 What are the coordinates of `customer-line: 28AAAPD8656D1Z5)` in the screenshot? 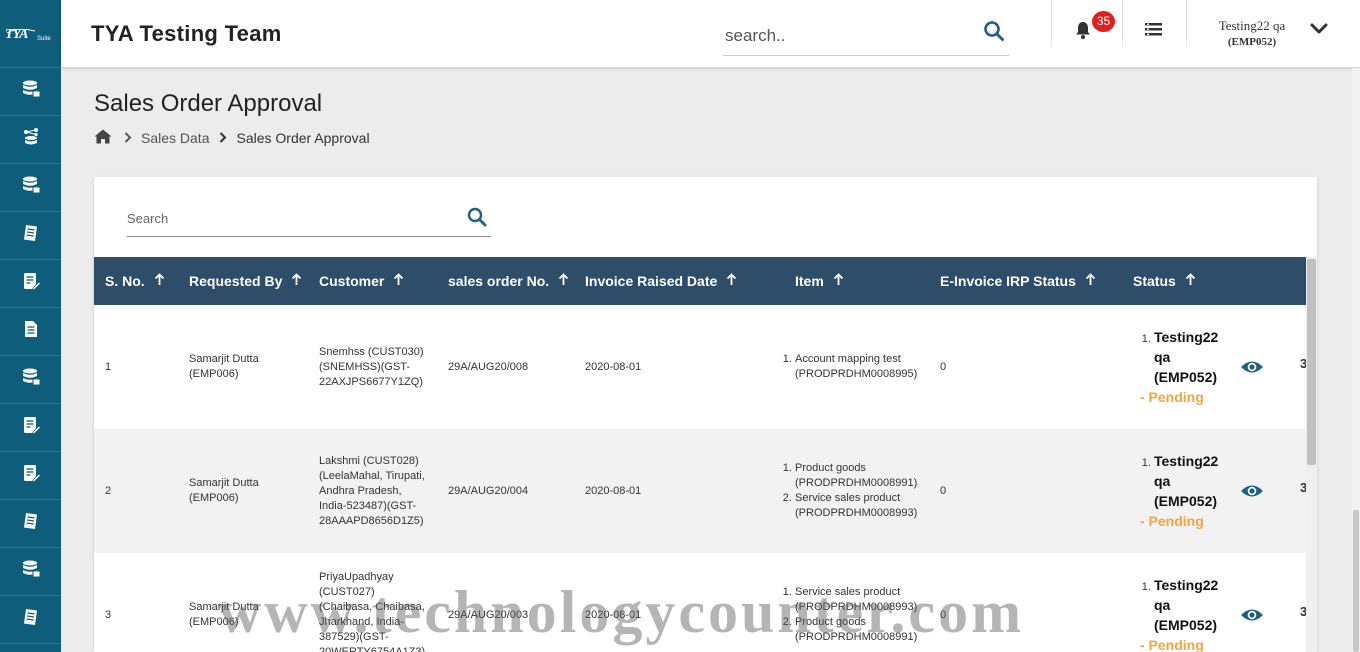 It's located at (371, 520).